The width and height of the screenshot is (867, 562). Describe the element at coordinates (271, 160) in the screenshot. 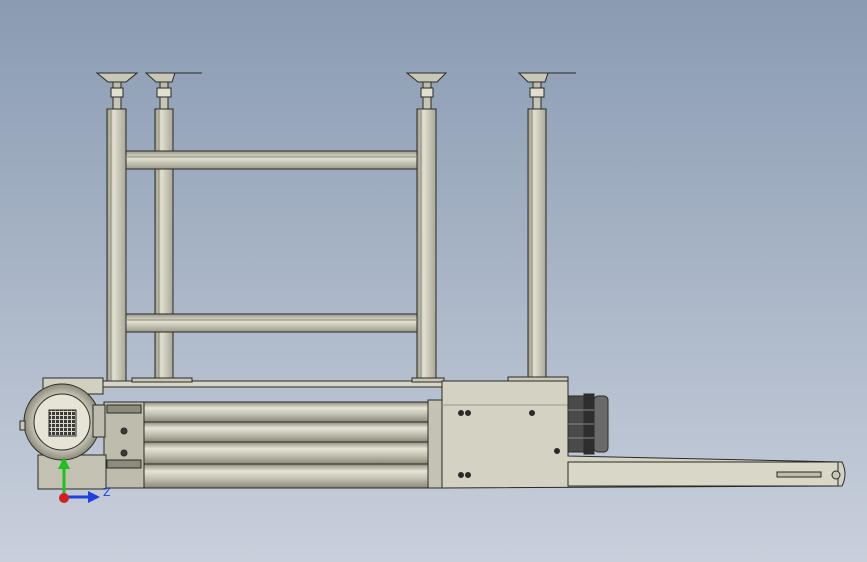

I see `cross-beam-upper` at that location.